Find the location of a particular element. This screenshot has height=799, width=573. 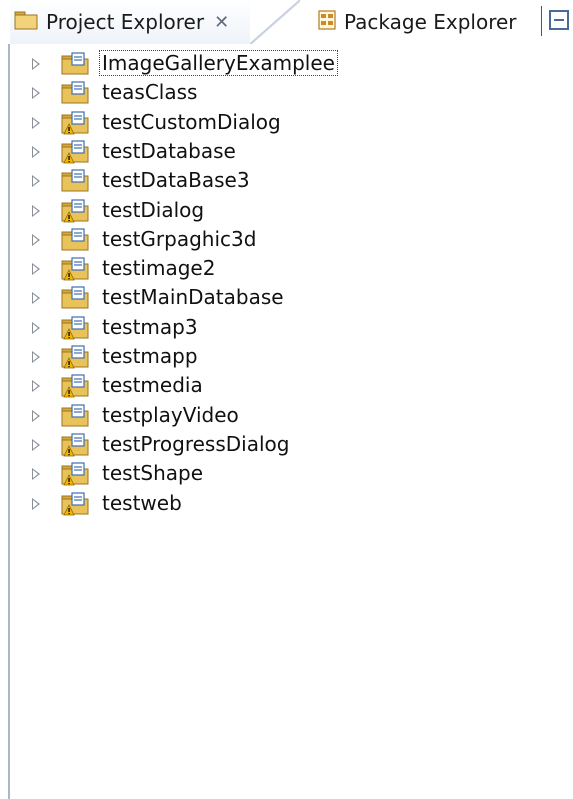

project-label: testGrpaghic3d is located at coordinates (179, 238).